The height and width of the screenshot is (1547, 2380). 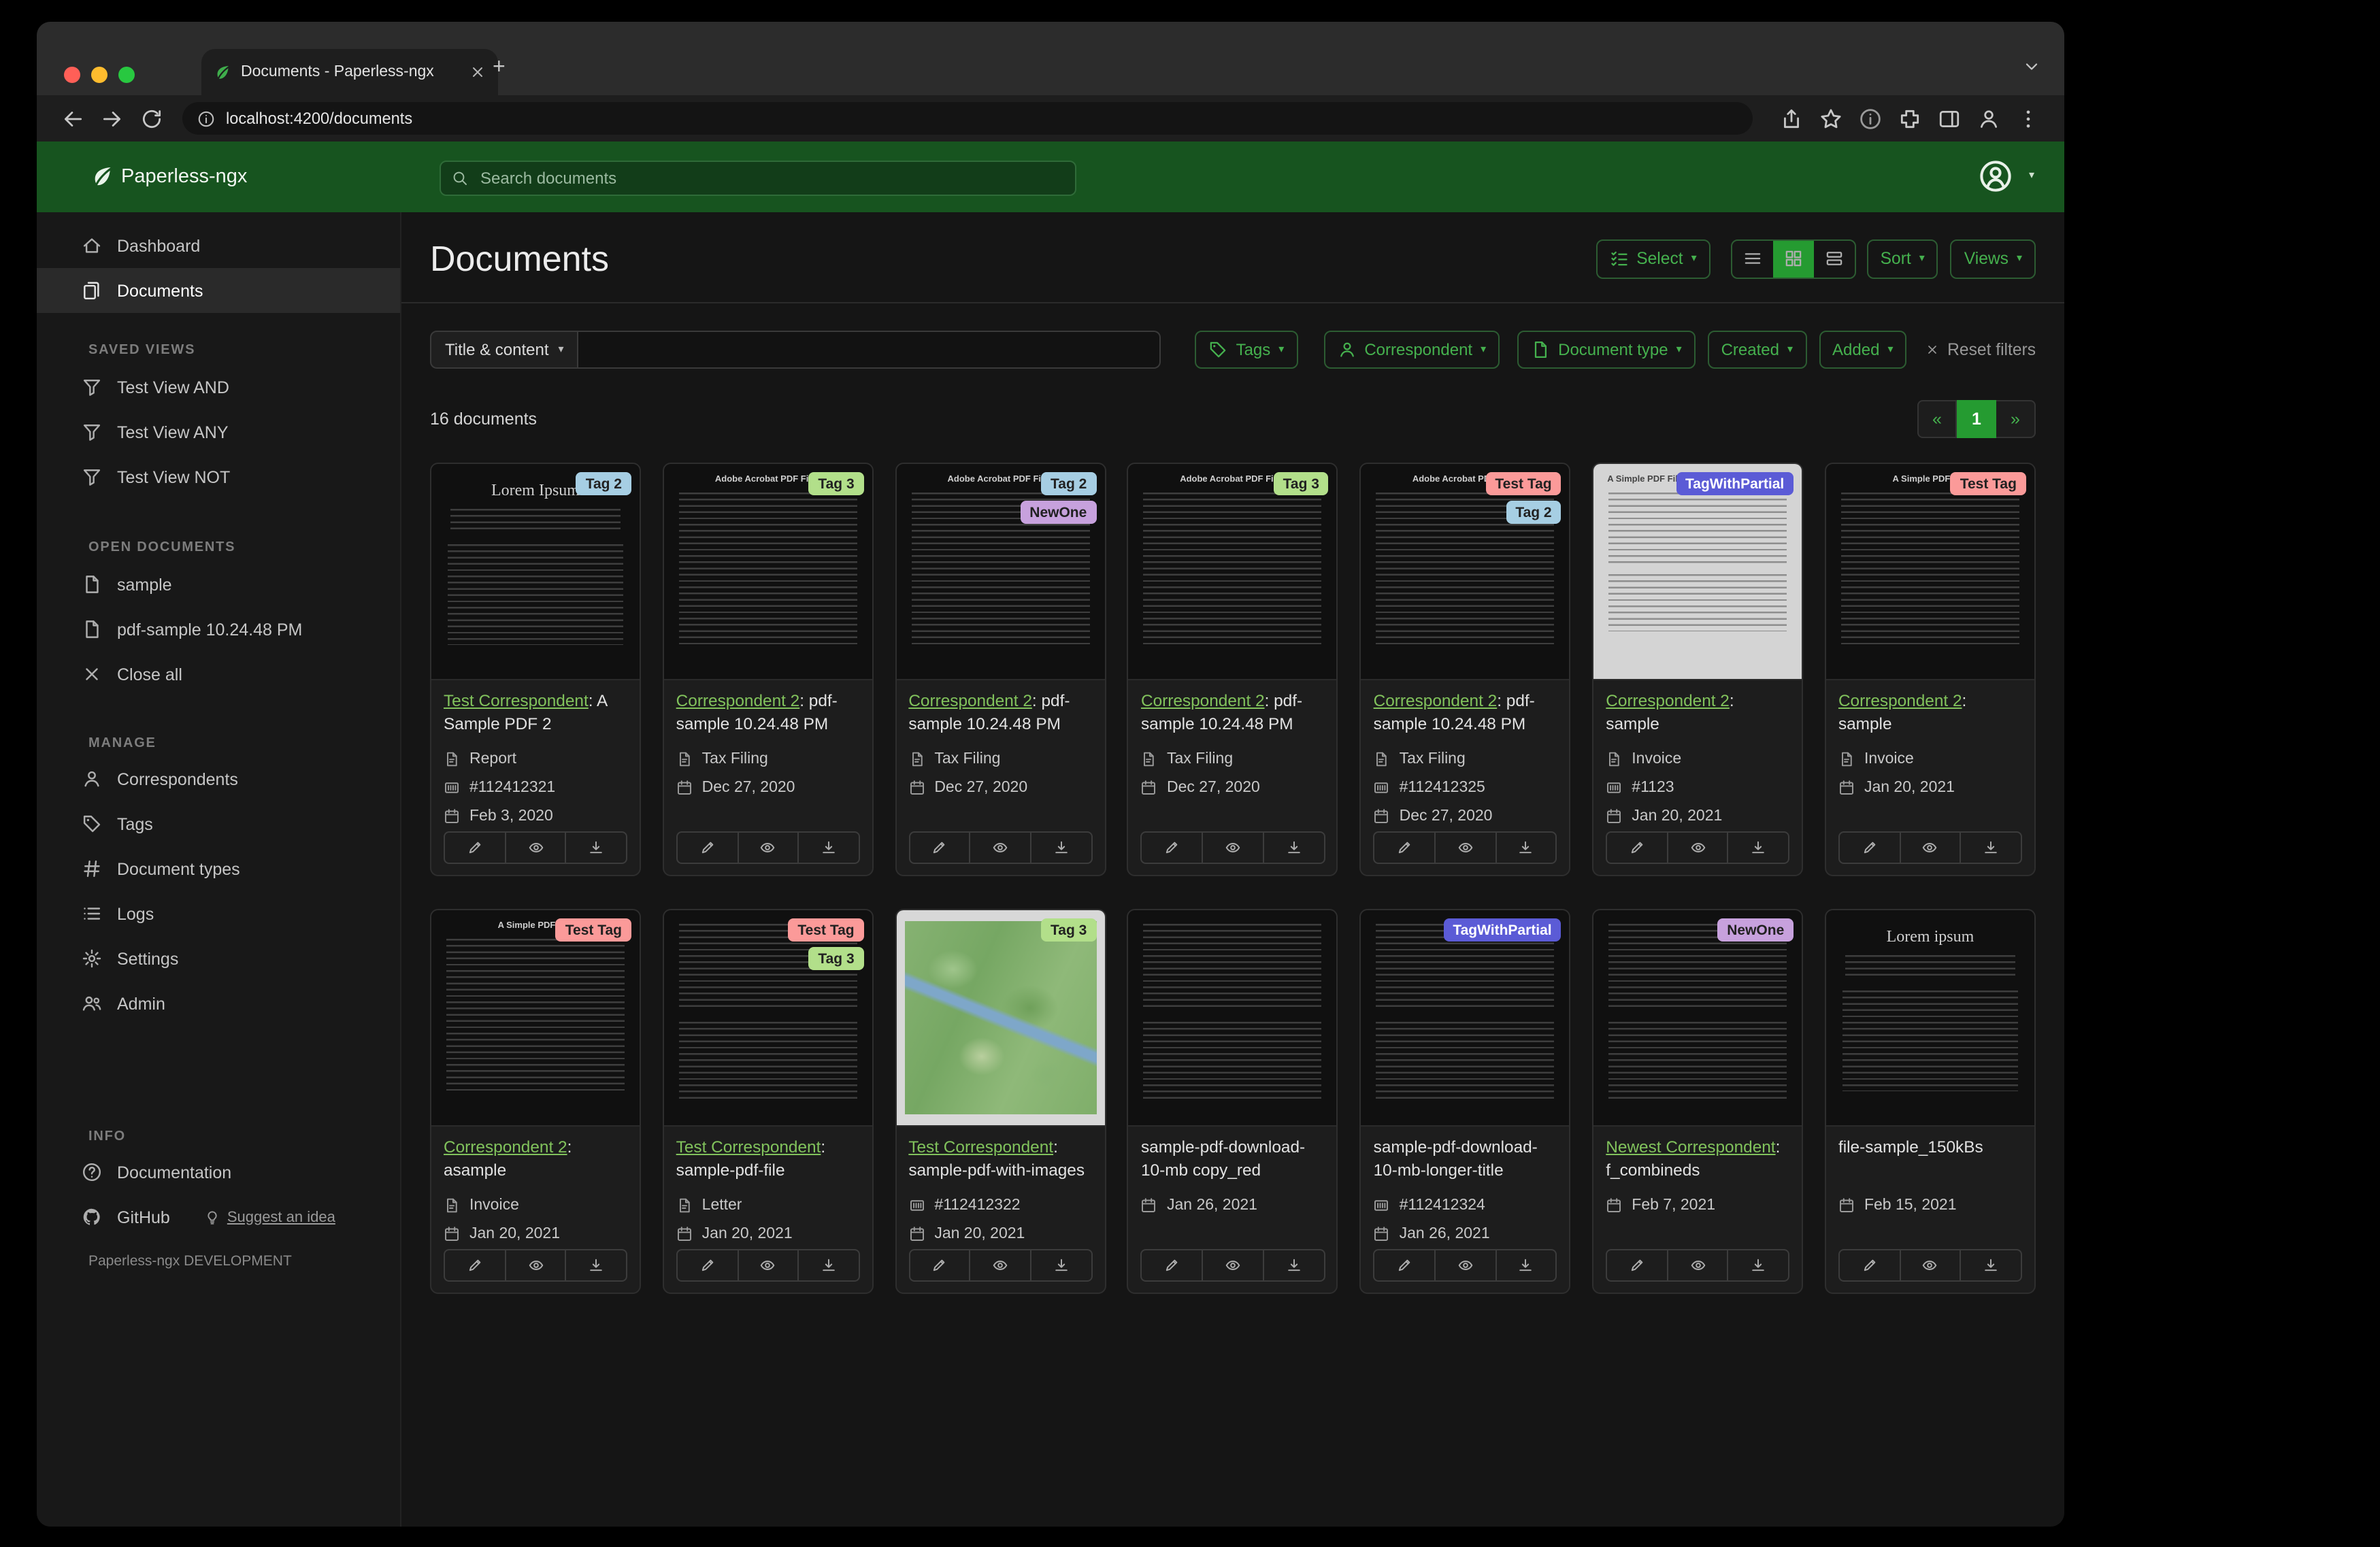 What do you see at coordinates (218, 246) in the screenshot?
I see `sidebar-item-dashboard: Dashboard` at bounding box center [218, 246].